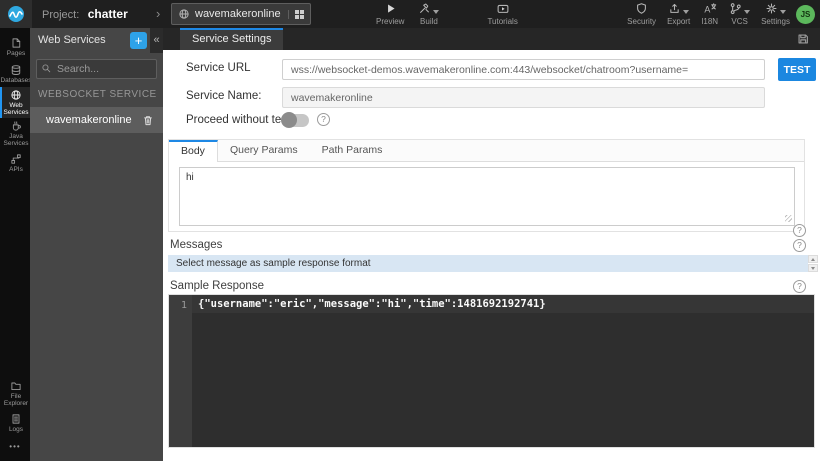  I want to click on gear-icon, so click(771, 8).